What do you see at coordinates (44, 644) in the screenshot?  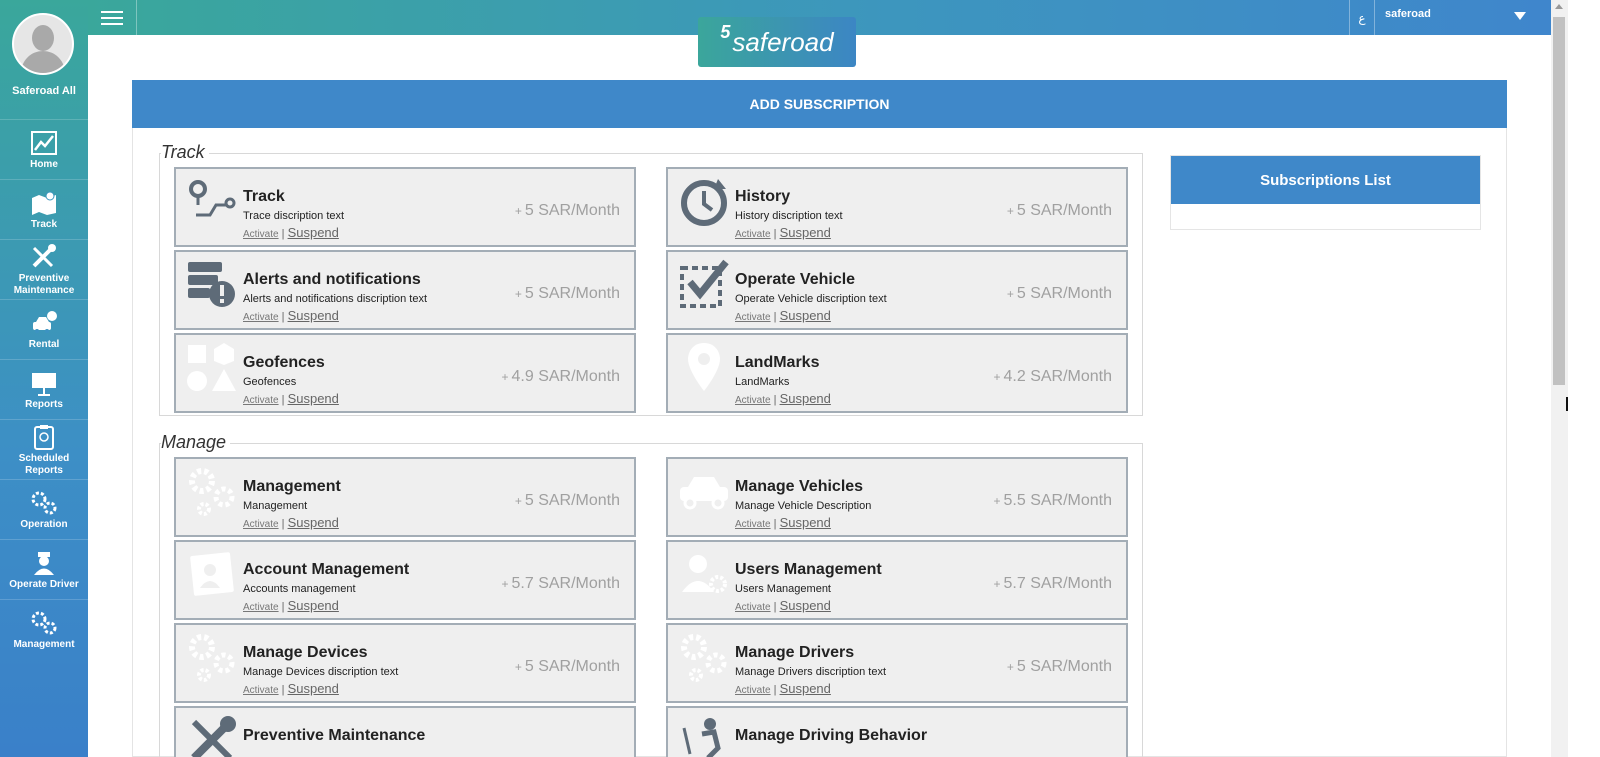 I see `sidebar-item-label: Management` at bounding box center [44, 644].